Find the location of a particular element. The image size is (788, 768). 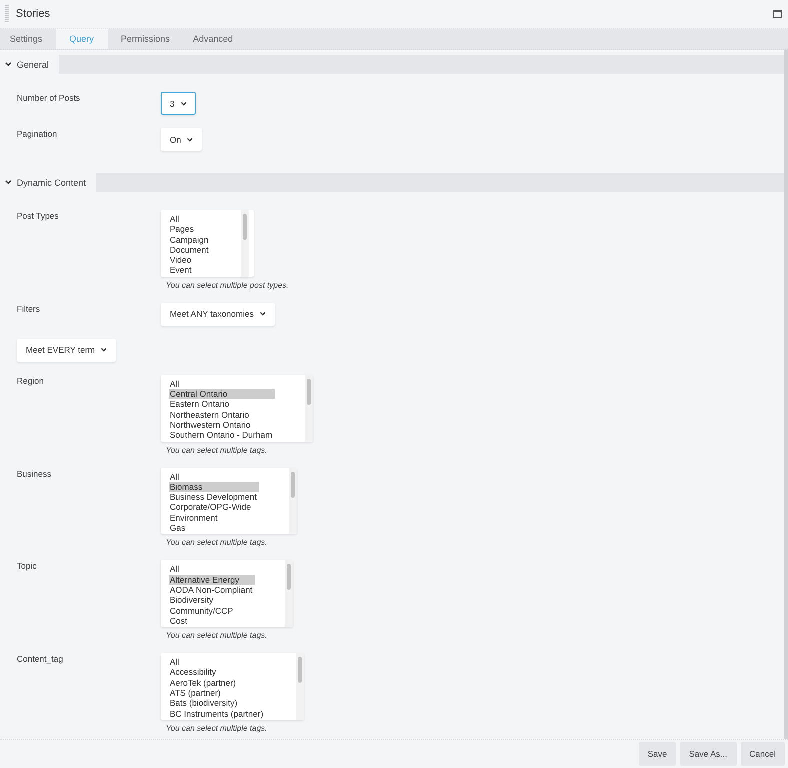

multi-select-list: All Accessibility AeroTek (partner) ATS (partner) Bats (biodiversity) BC Instruments (partner) is located at coordinates (232, 686).